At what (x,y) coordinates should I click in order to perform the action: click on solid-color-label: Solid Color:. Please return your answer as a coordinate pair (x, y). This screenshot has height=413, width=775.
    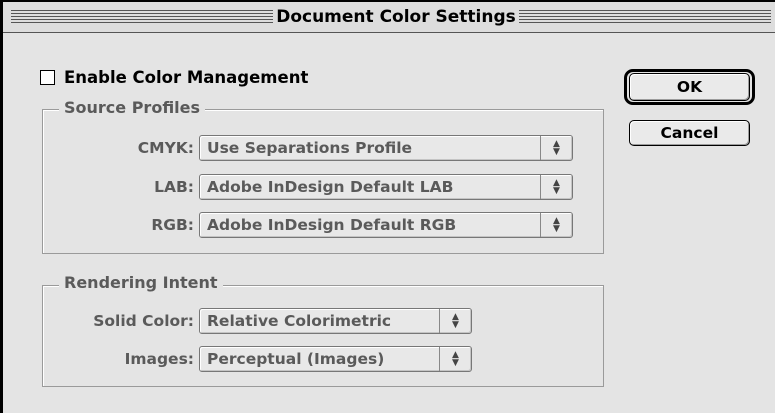
    Looking at the image, I should click on (143, 321).